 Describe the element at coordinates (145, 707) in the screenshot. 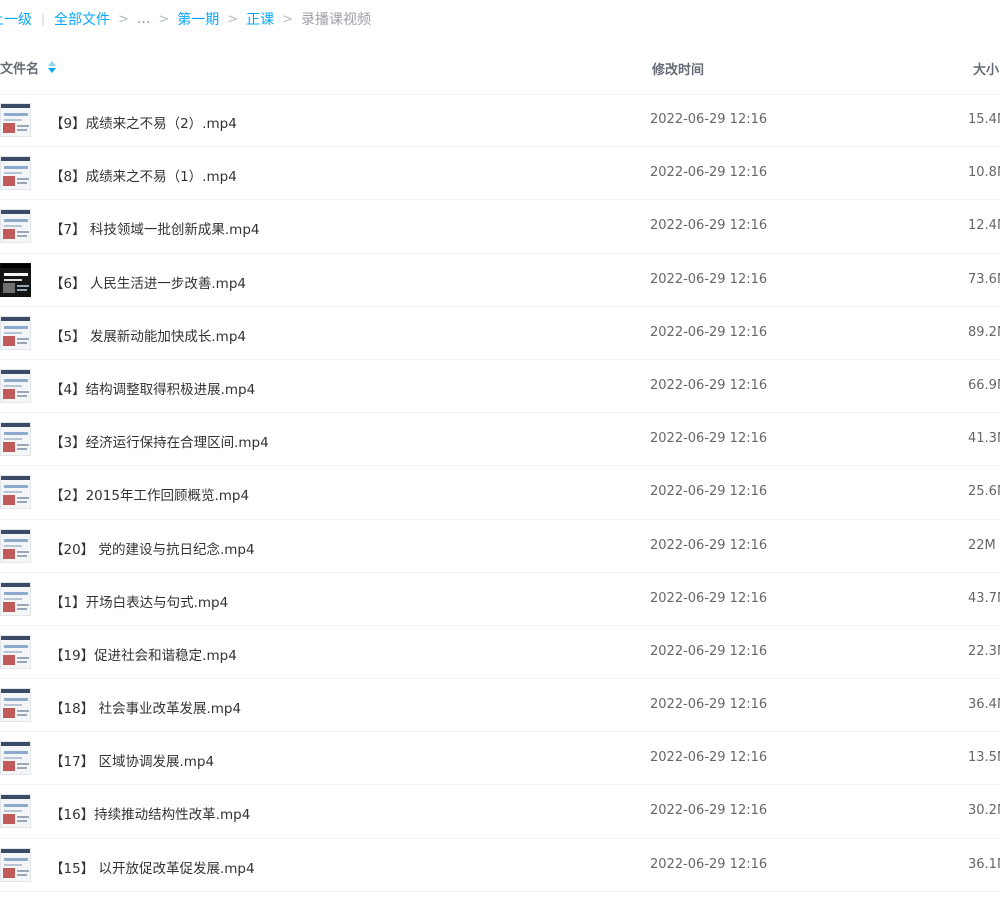

I see `file-name: 【18】 社会事业改革发展.mp4` at that location.